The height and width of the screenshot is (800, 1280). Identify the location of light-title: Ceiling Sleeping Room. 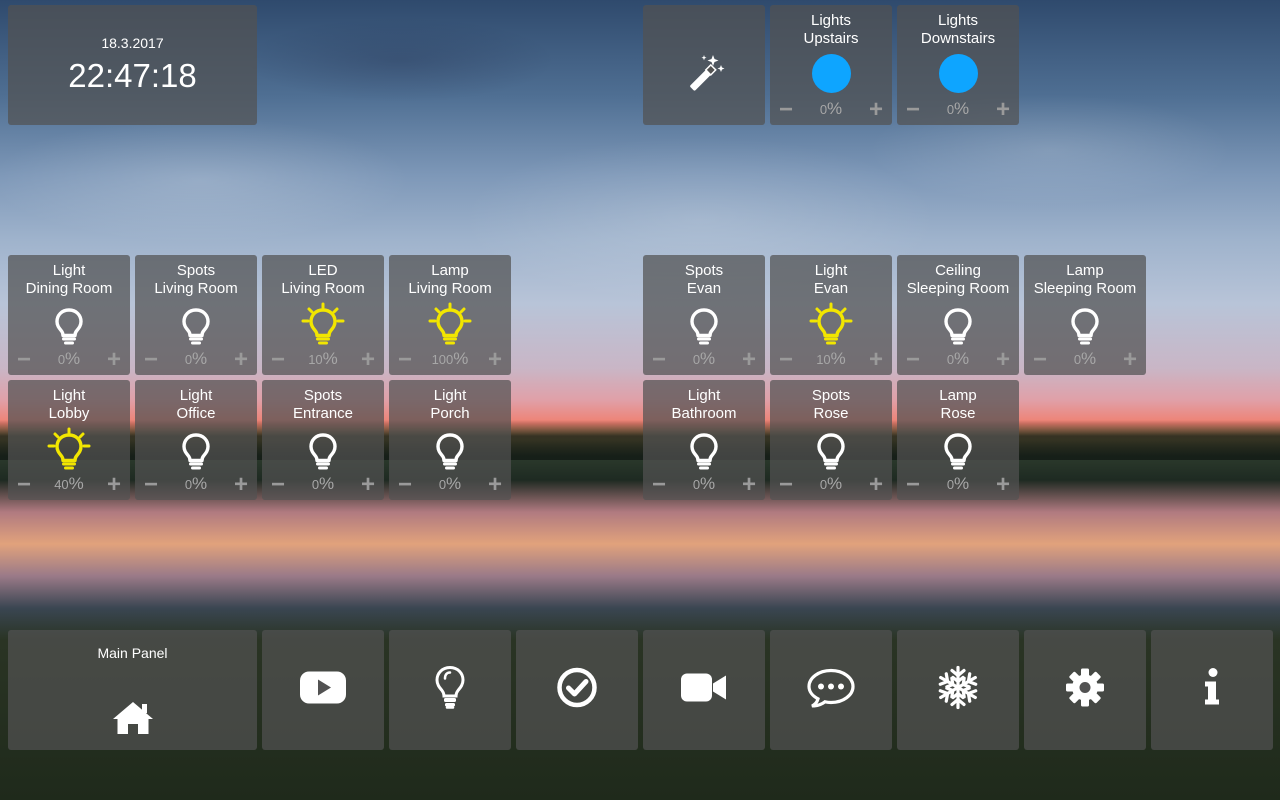
(958, 279).